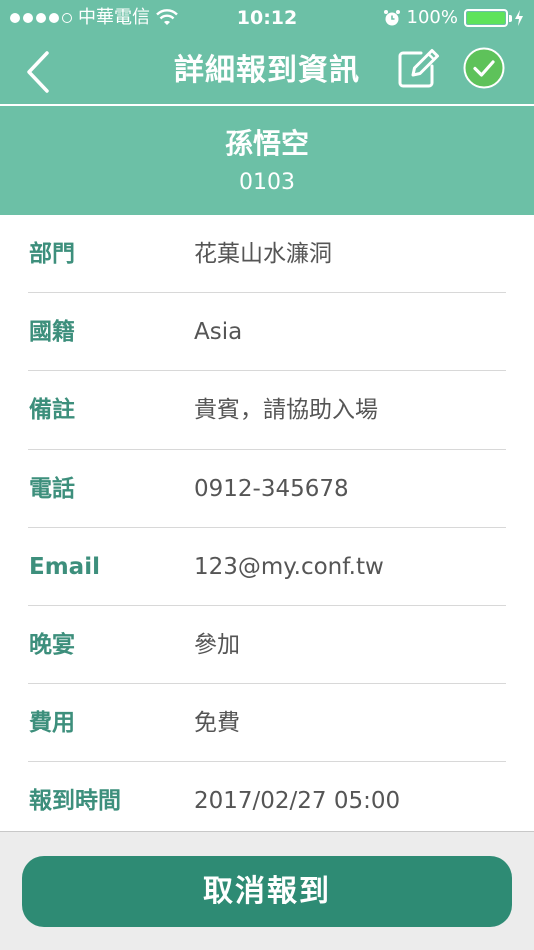  I want to click on edit-button, so click(418, 68).